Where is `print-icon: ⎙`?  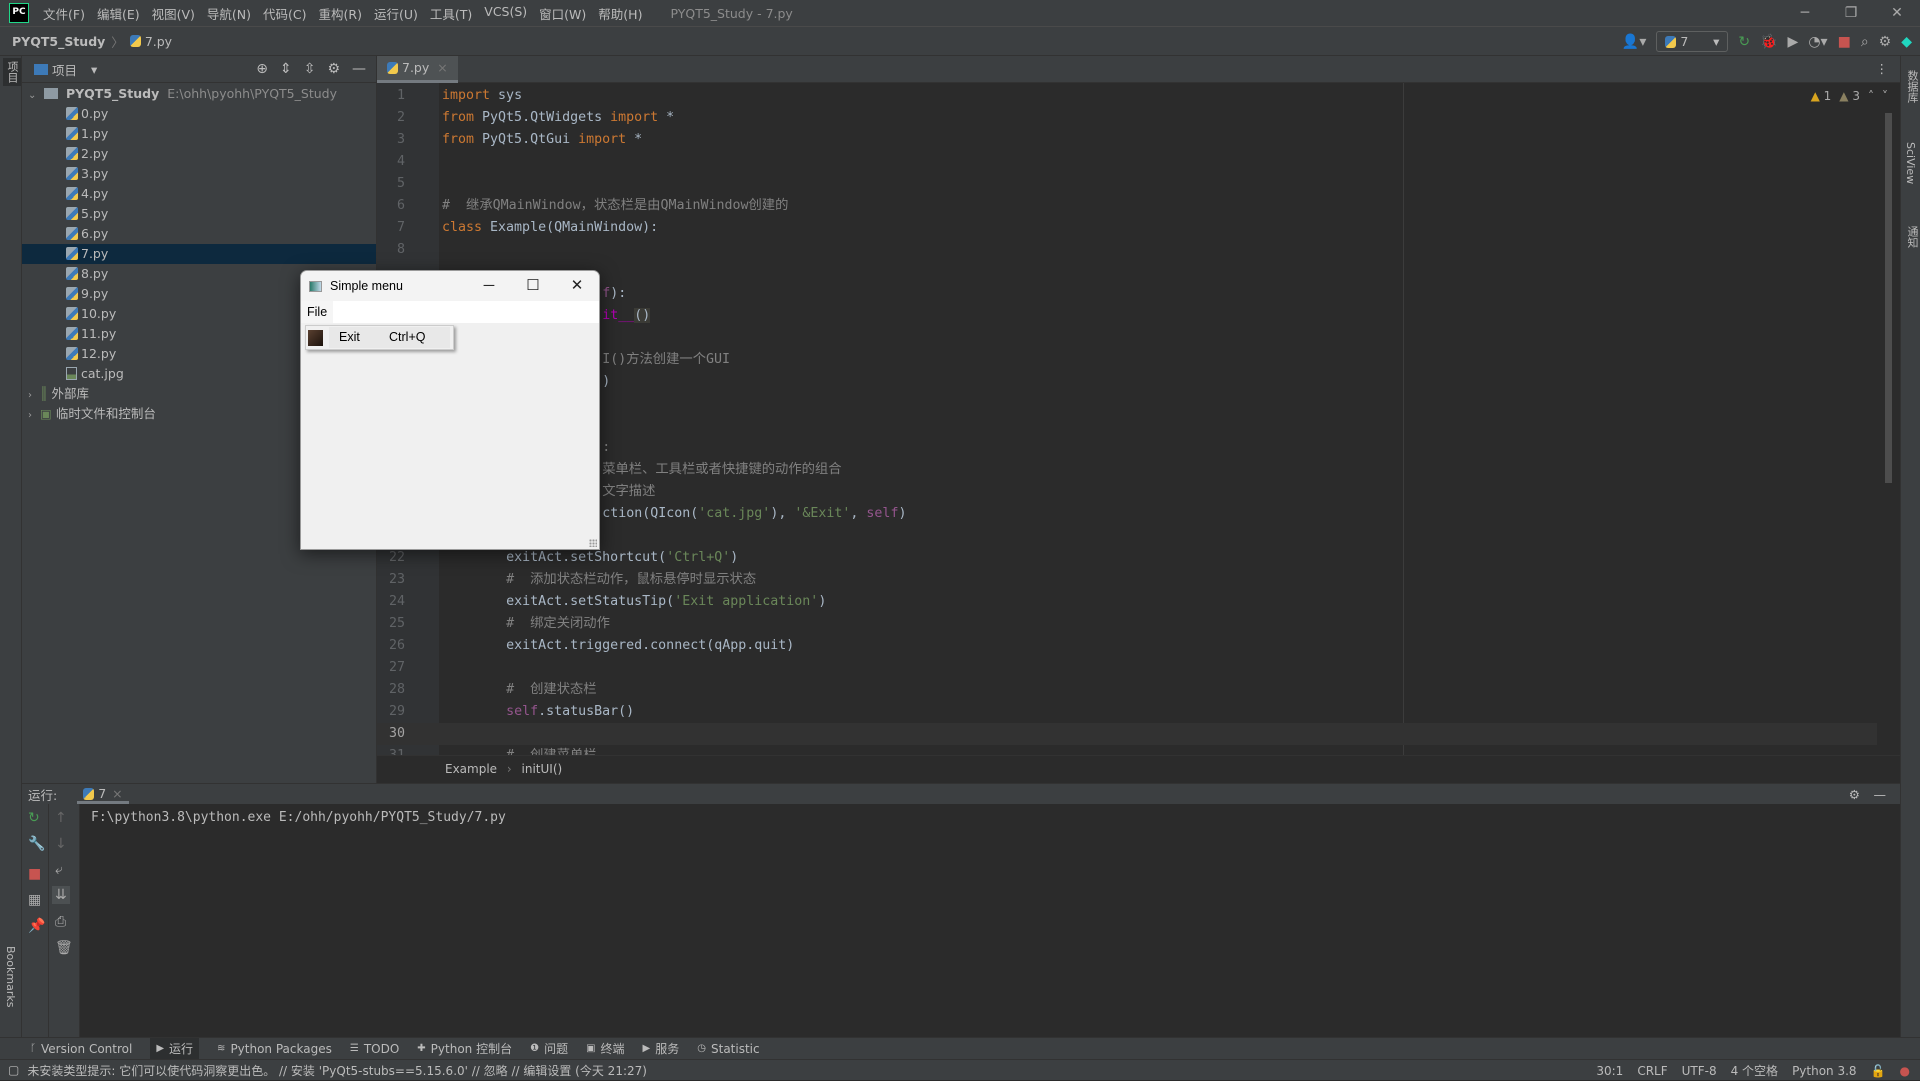 print-icon: ⎙ is located at coordinates (60, 922).